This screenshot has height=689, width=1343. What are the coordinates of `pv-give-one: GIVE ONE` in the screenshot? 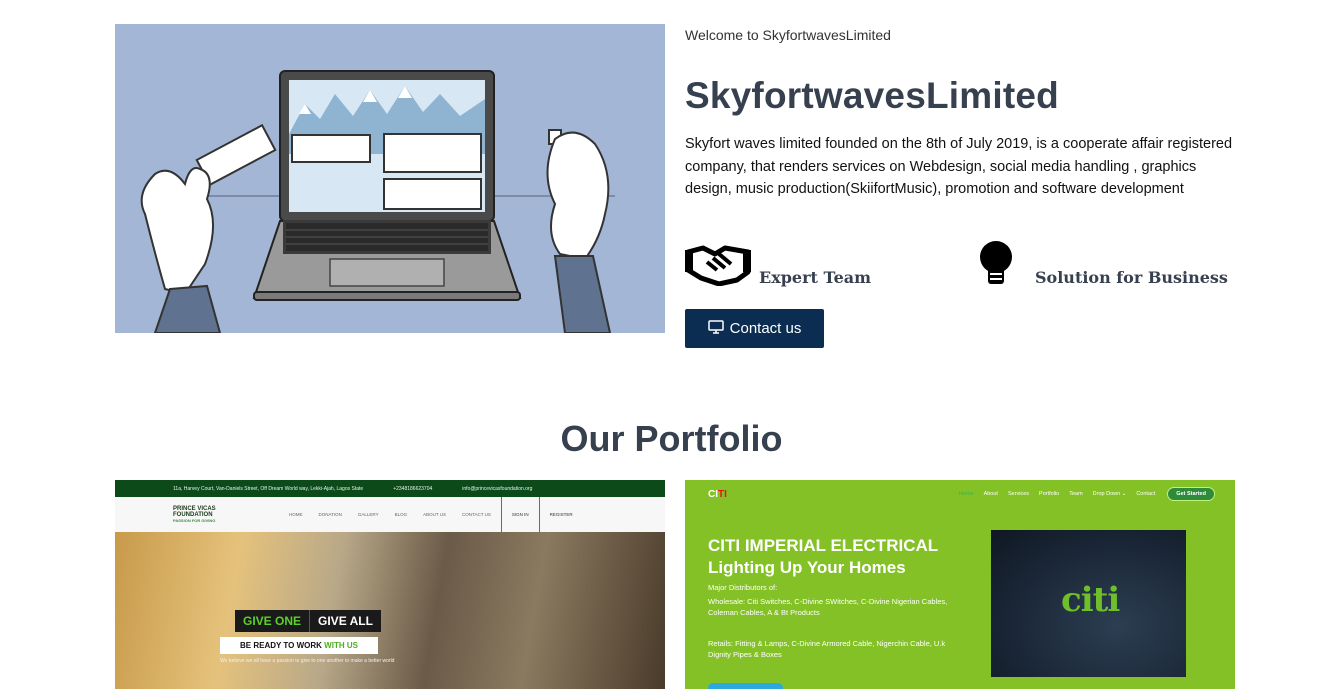 It's located at (272, 621).